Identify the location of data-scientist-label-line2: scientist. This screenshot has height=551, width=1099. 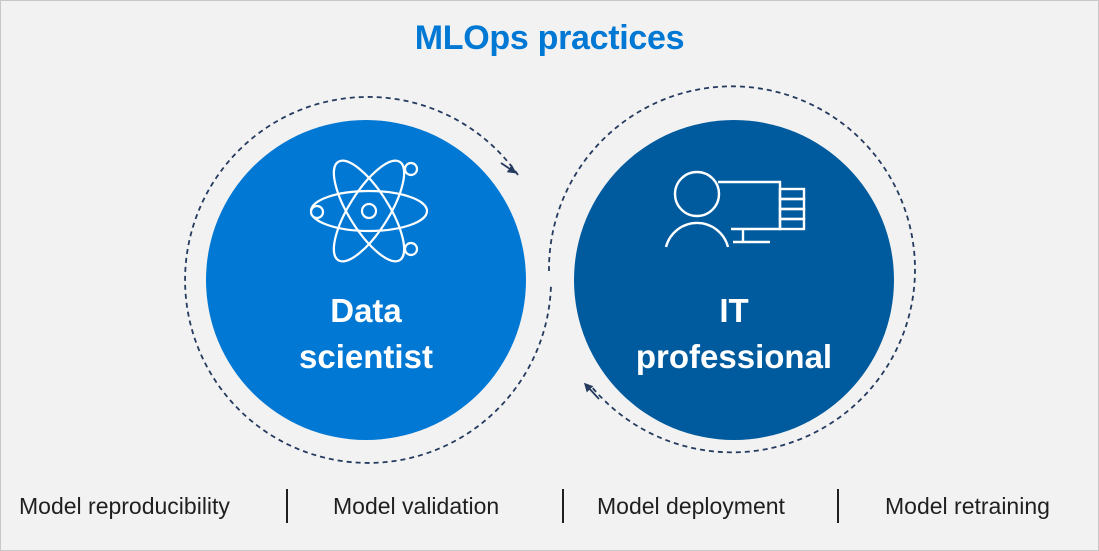
(366, 356).